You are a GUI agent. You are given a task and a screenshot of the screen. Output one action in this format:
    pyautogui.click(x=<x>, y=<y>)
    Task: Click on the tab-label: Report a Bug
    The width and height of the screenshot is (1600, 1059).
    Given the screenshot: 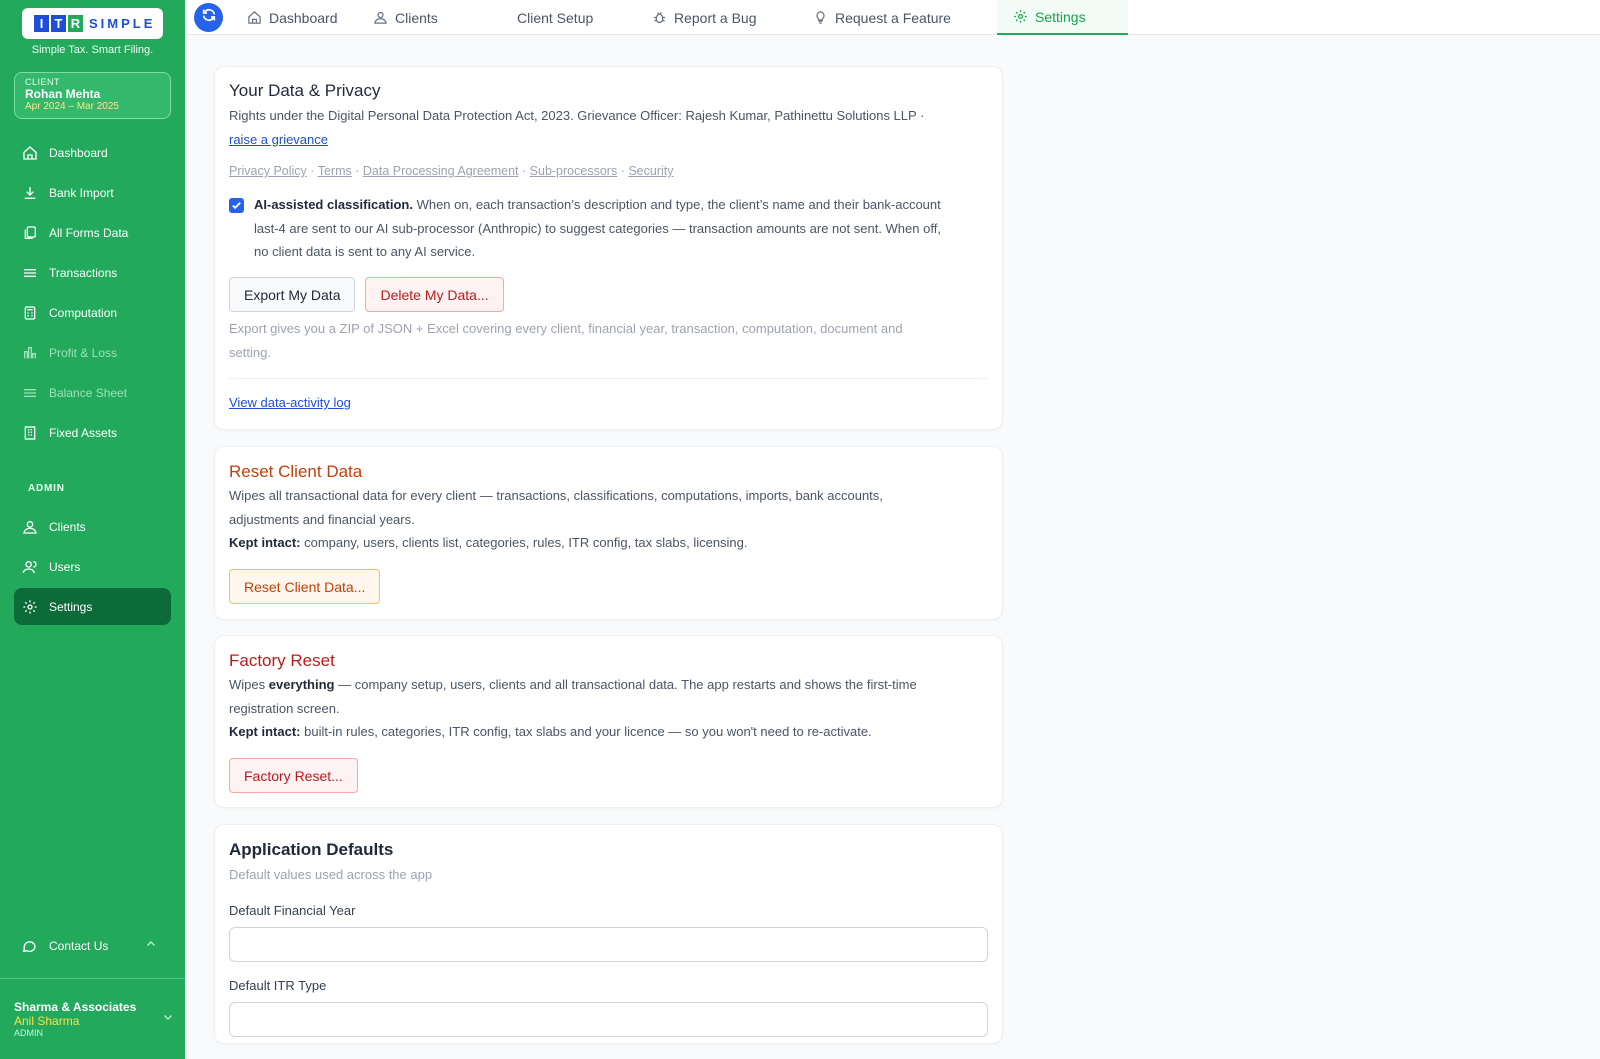 What is the action you would take?
    pyautogui.click(x=715, y=17)
    